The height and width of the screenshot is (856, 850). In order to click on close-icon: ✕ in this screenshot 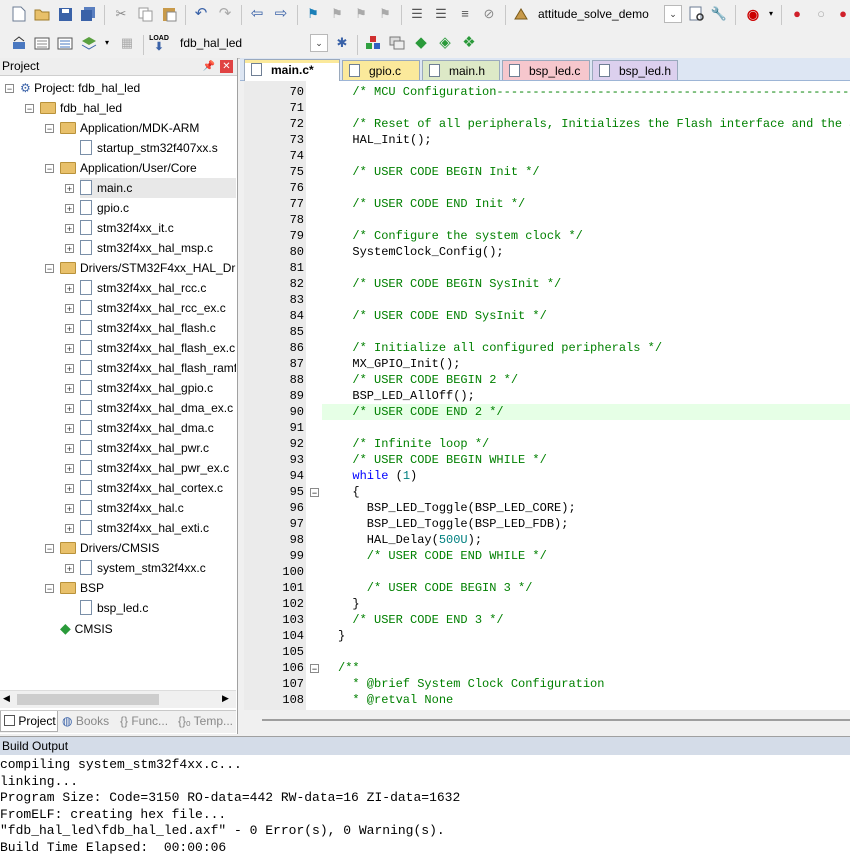, I will do `click(226, 66)`.